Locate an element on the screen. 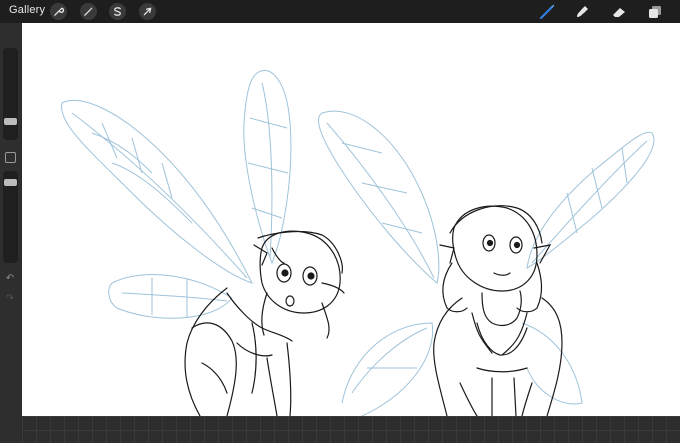 This screenshot has width=680, height=443. eraser-tool-button is located at coordinates (619, 12).